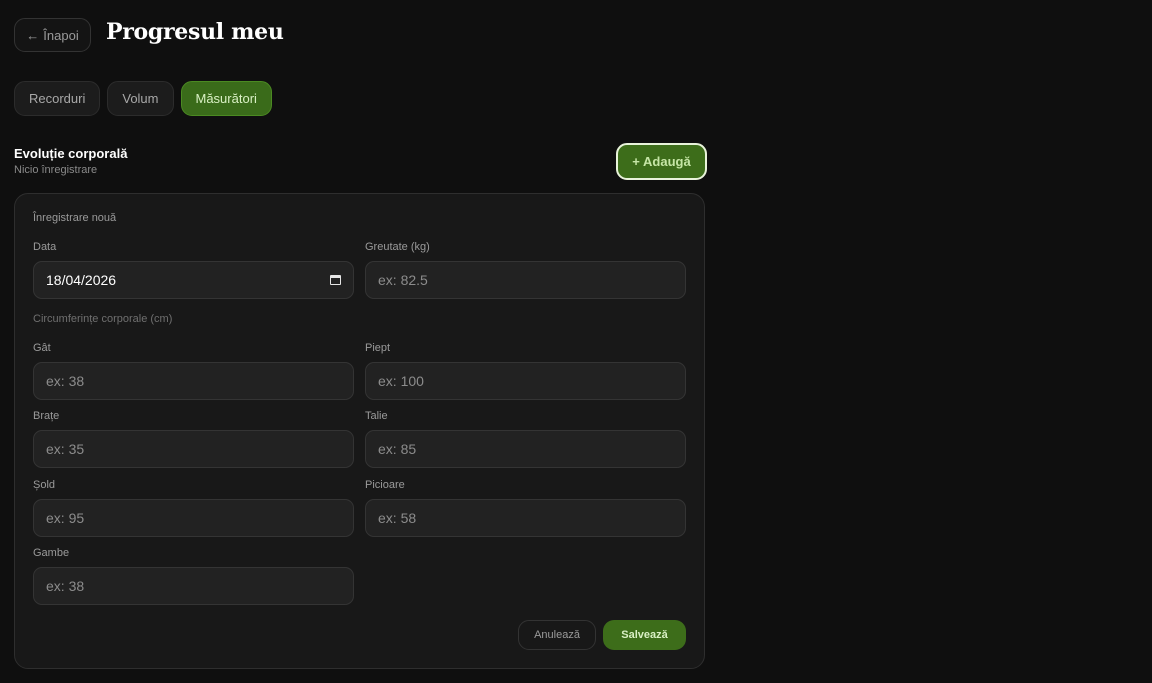 The height and width of the screenshot is (683, 1152). Describe the element at coordinates (61, 35) in the screenshot. I see `back-button-label: Înapoi` at that location.